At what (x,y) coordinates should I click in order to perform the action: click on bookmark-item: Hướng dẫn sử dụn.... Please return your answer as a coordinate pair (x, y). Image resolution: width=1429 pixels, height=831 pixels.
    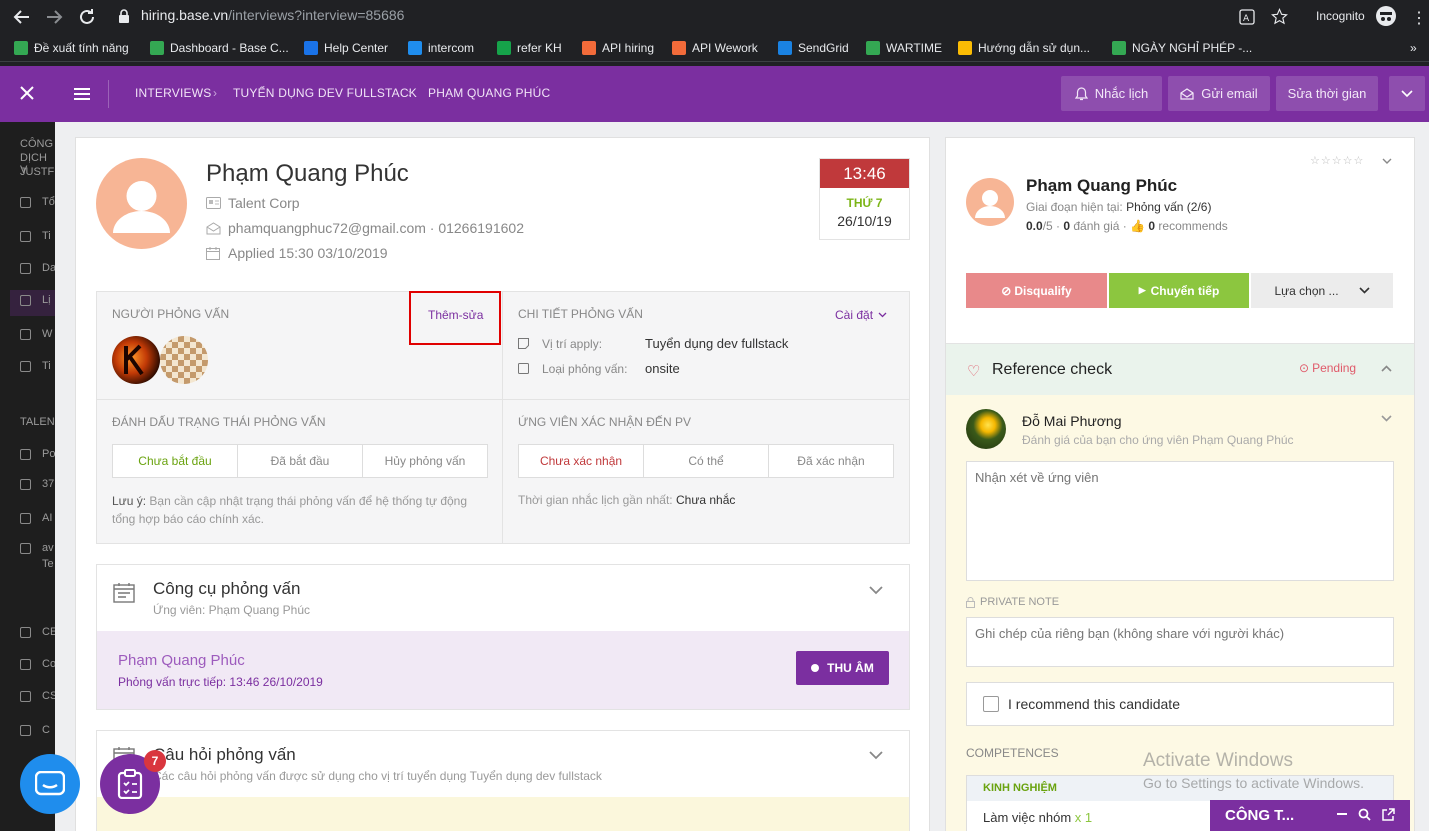
    Looking at the image, I should click on (1024, 48).